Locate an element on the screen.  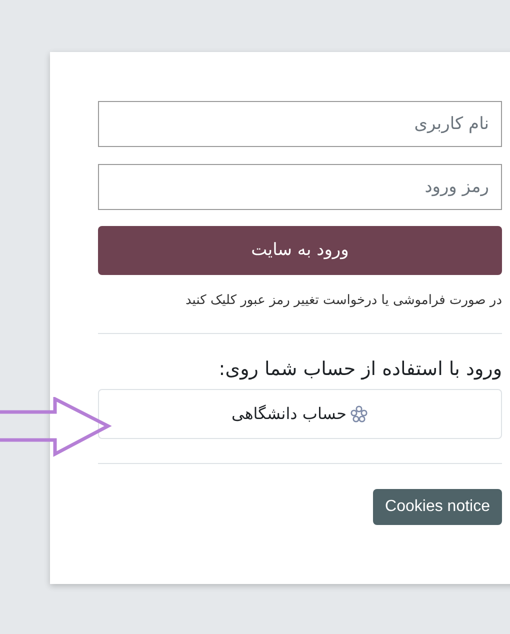
password-field: رمز ورود is located at coordinates (300, 187).